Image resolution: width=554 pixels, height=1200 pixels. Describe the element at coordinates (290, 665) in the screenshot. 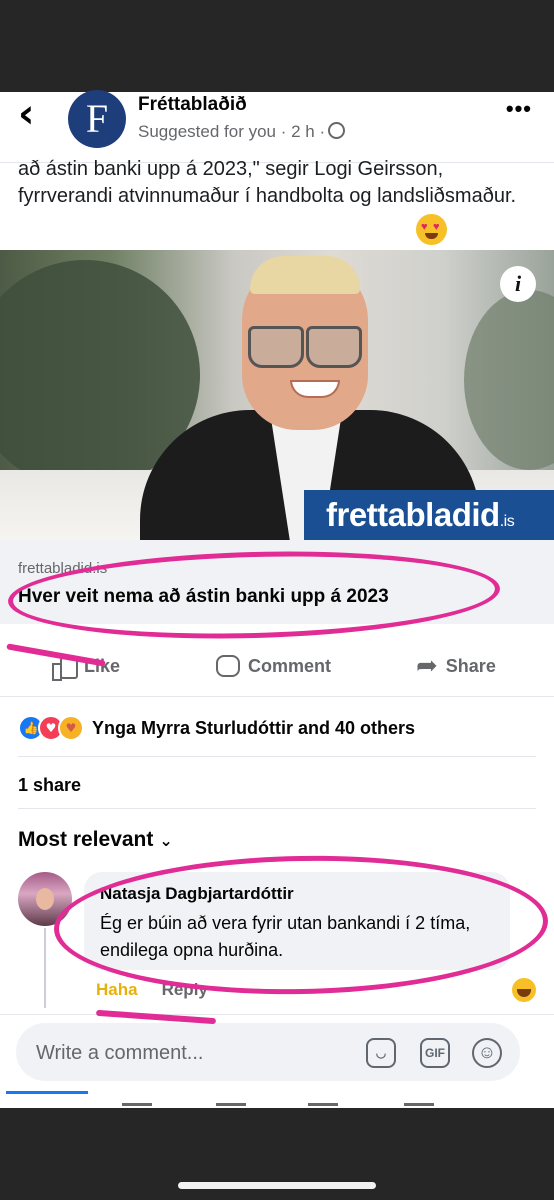

I see `comment-label: Comment` at that location.